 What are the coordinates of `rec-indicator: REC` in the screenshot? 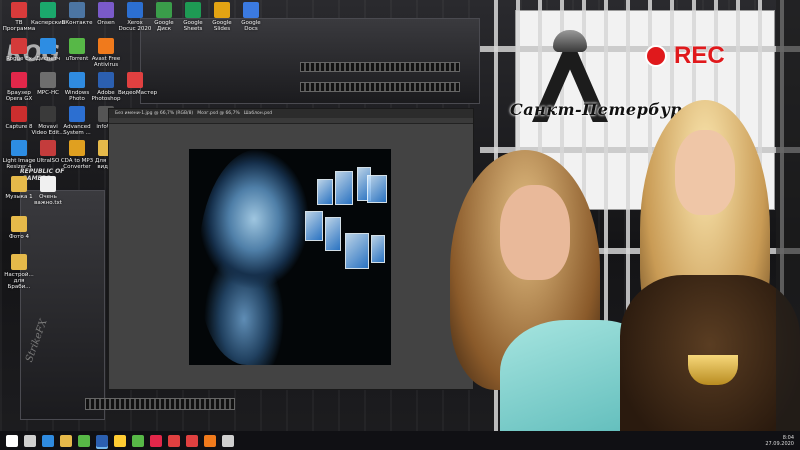 It's located at (685, 56).